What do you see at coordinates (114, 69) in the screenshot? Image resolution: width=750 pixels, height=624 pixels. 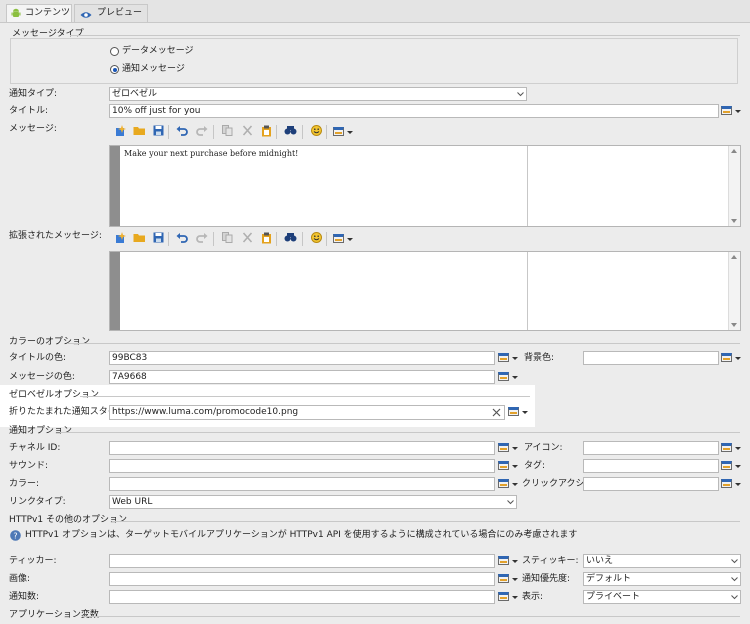 I see `notification-message-radio` at bounding box center [114, 69].